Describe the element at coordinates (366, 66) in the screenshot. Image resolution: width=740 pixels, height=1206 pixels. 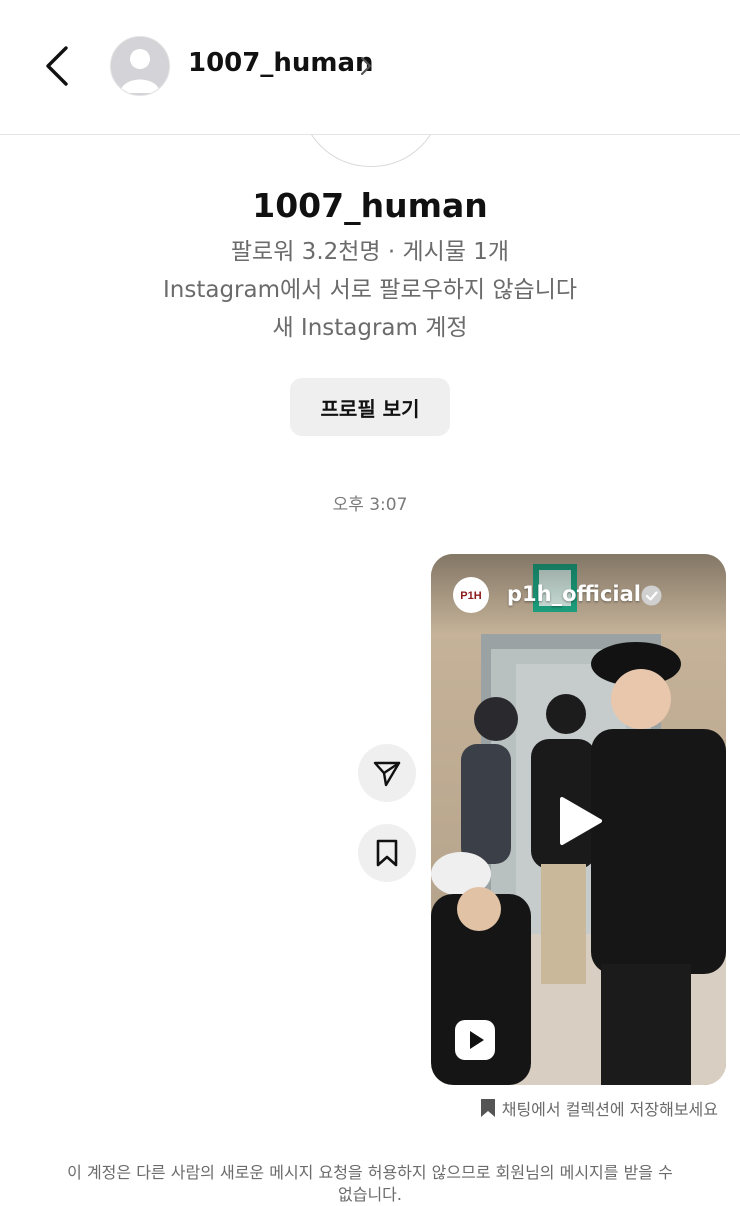
I see `chevron-right-icon` at that location.